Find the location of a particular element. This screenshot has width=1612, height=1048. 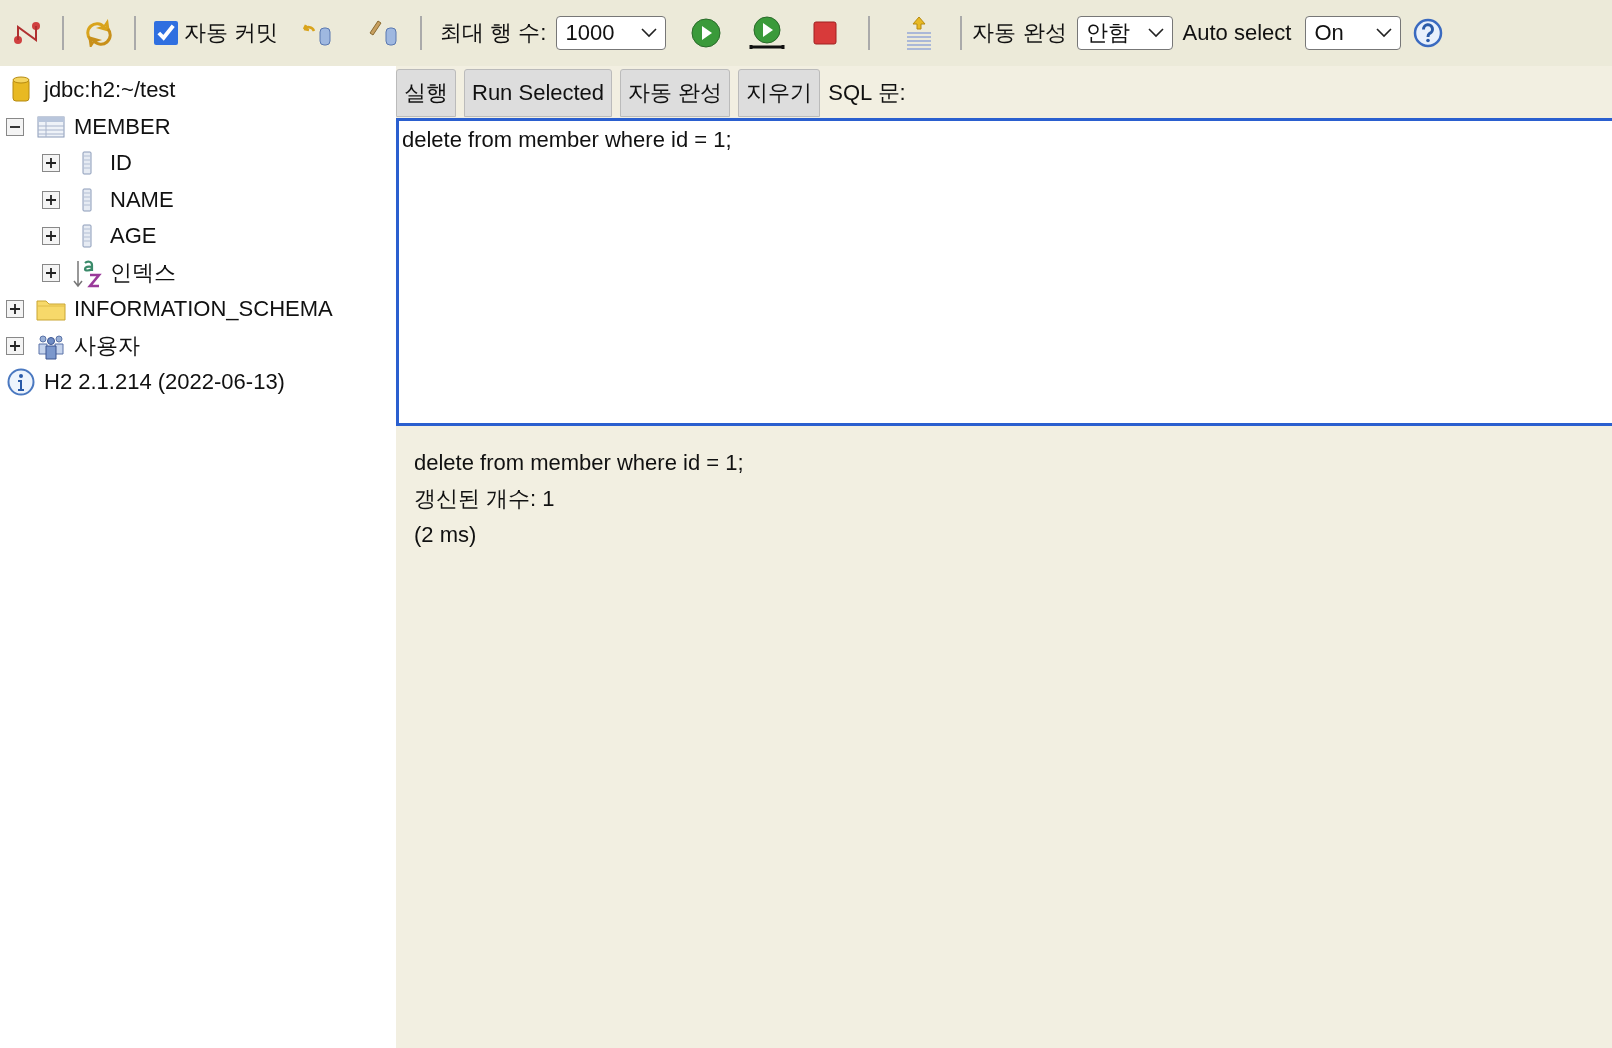

folder-icon is located at coordinates (51, 309).